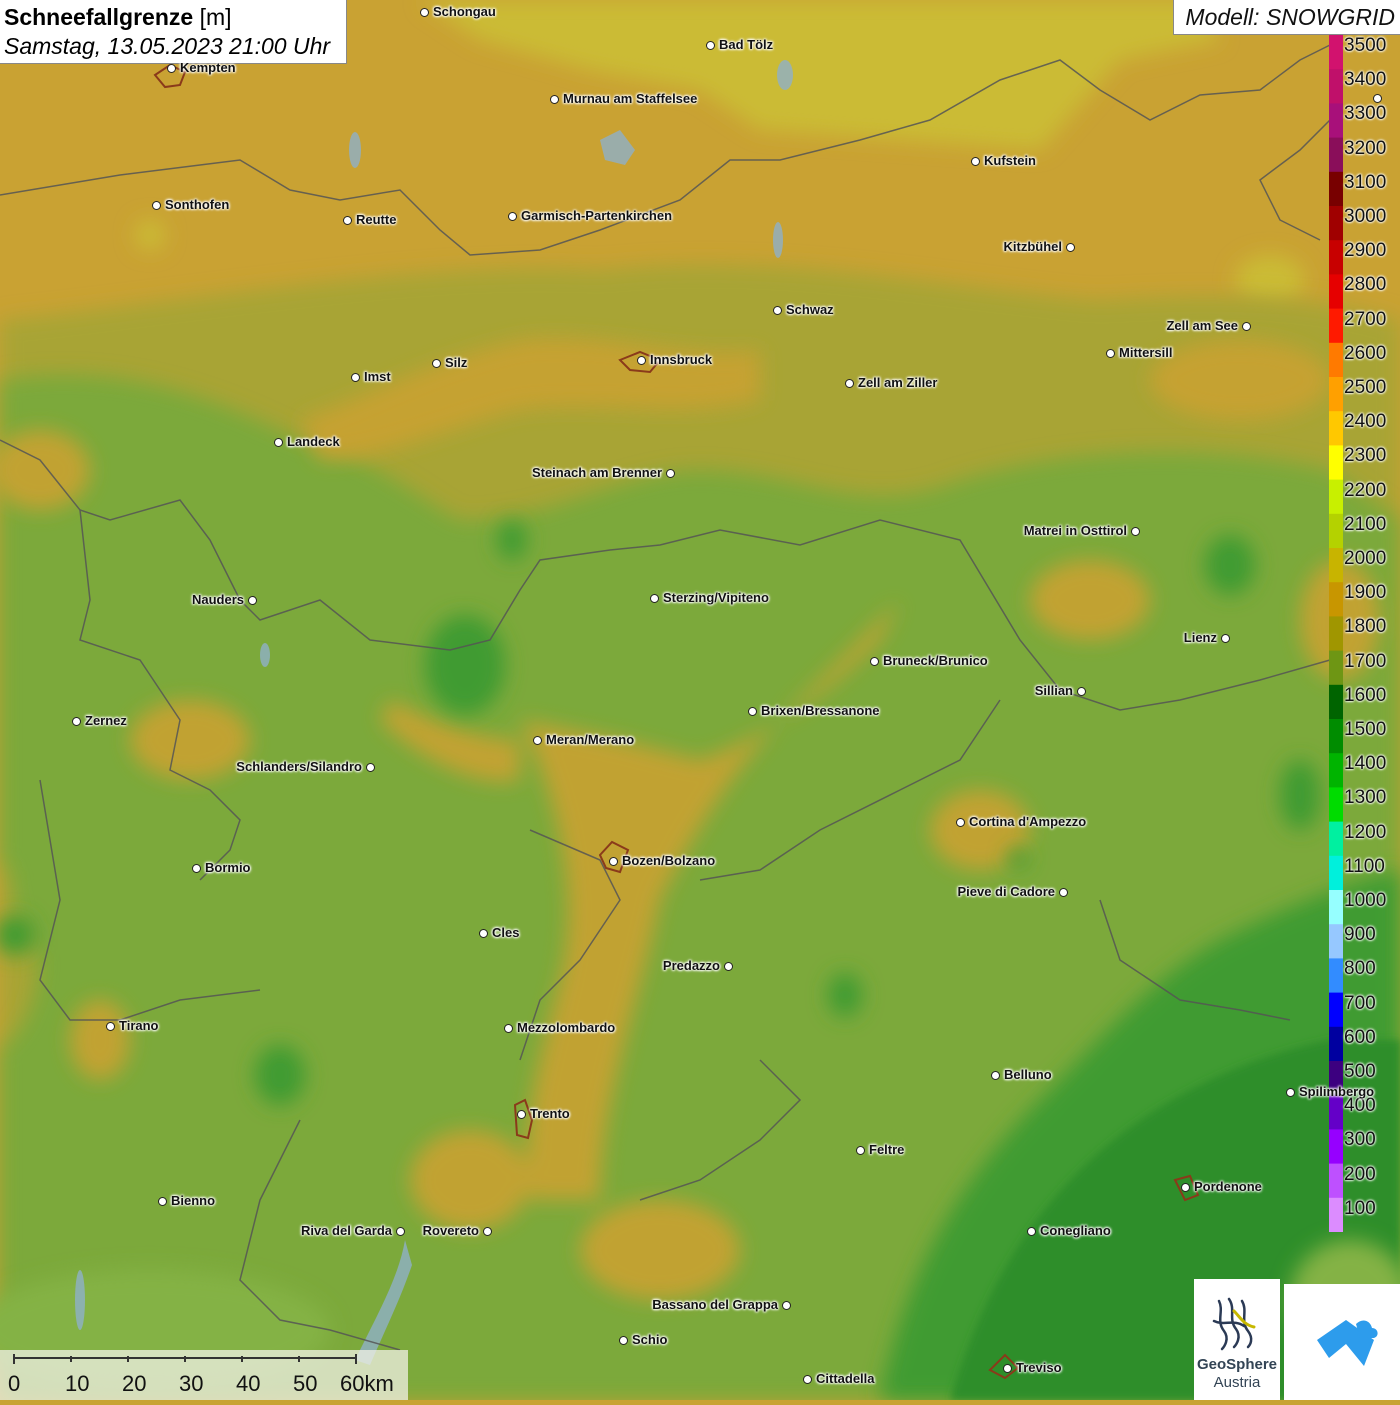 This screenshot has height=1405, width=1400. Describe the element at coordinates (716, 597) in the screenshot. I see `city-label: Sterzing/Vipiteno` at that location.